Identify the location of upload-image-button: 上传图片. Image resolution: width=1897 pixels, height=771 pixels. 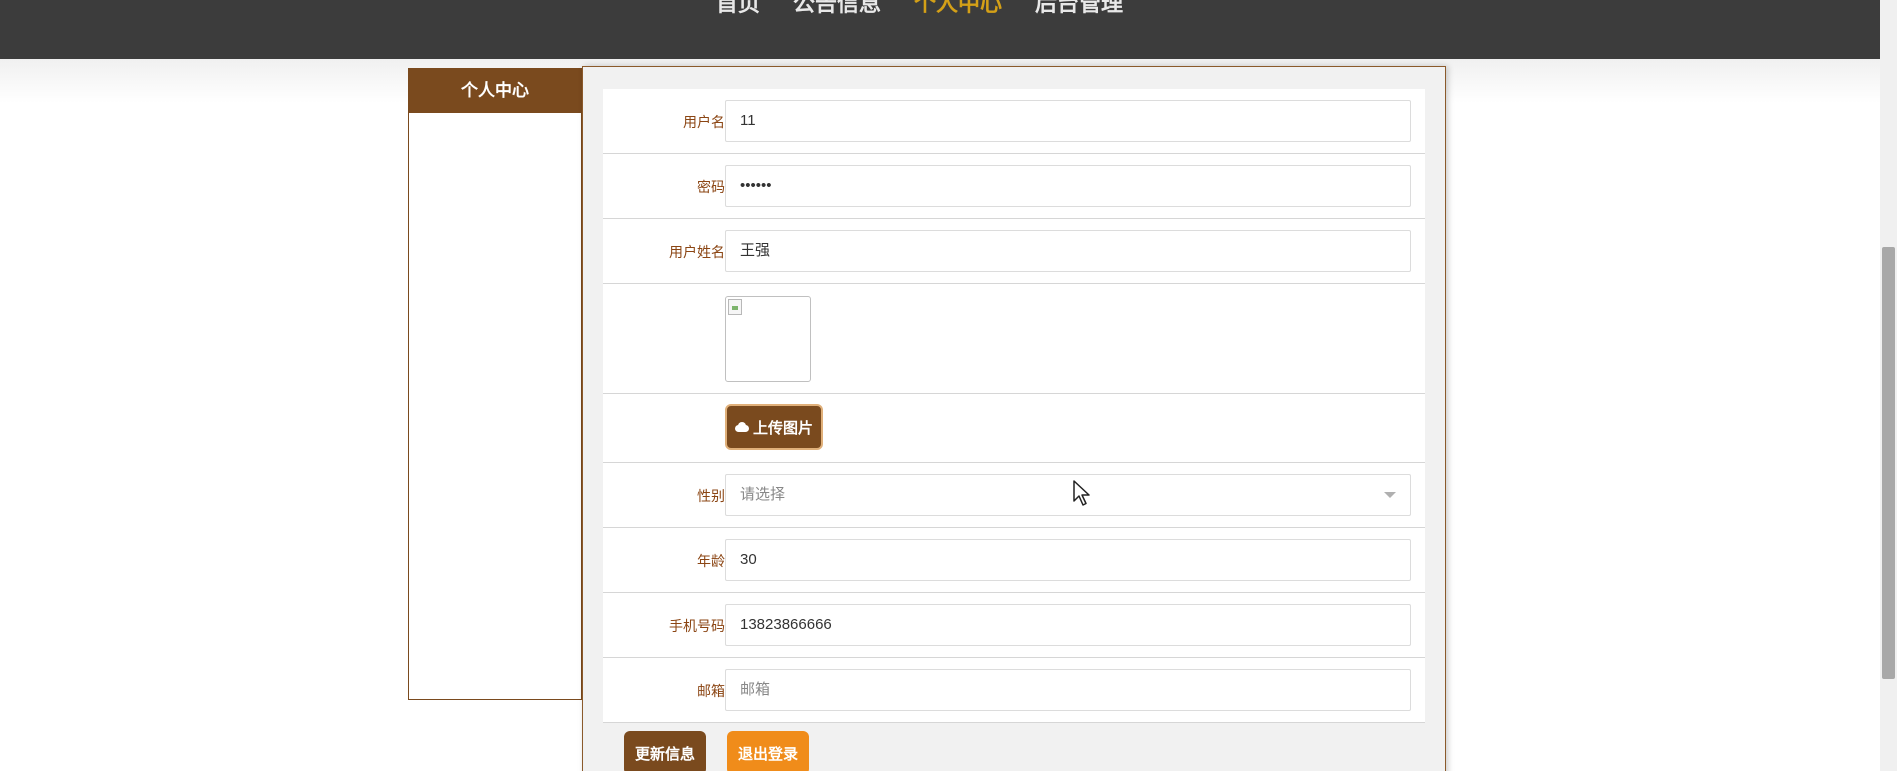
(774, 427).